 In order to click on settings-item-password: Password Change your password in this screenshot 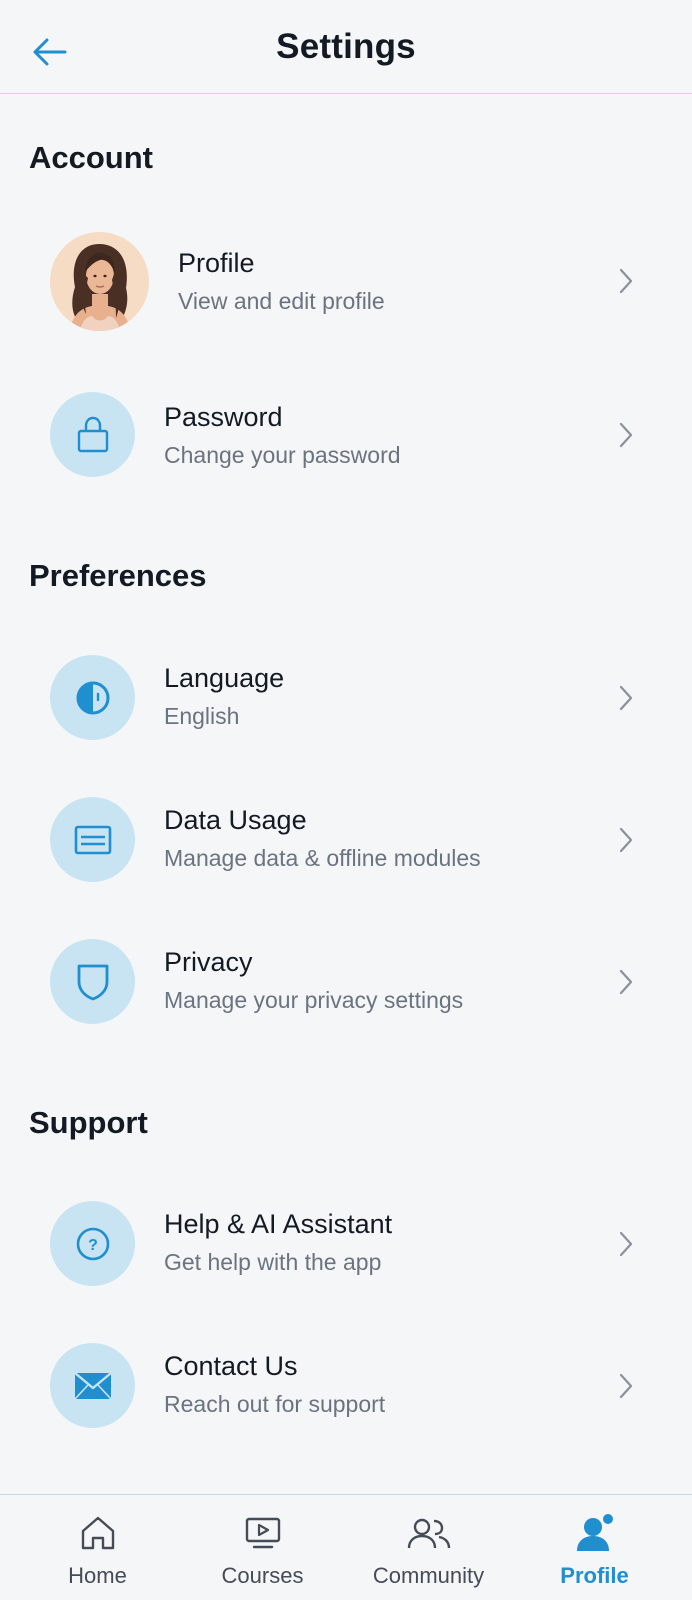, I will do `click(346, 435)`.